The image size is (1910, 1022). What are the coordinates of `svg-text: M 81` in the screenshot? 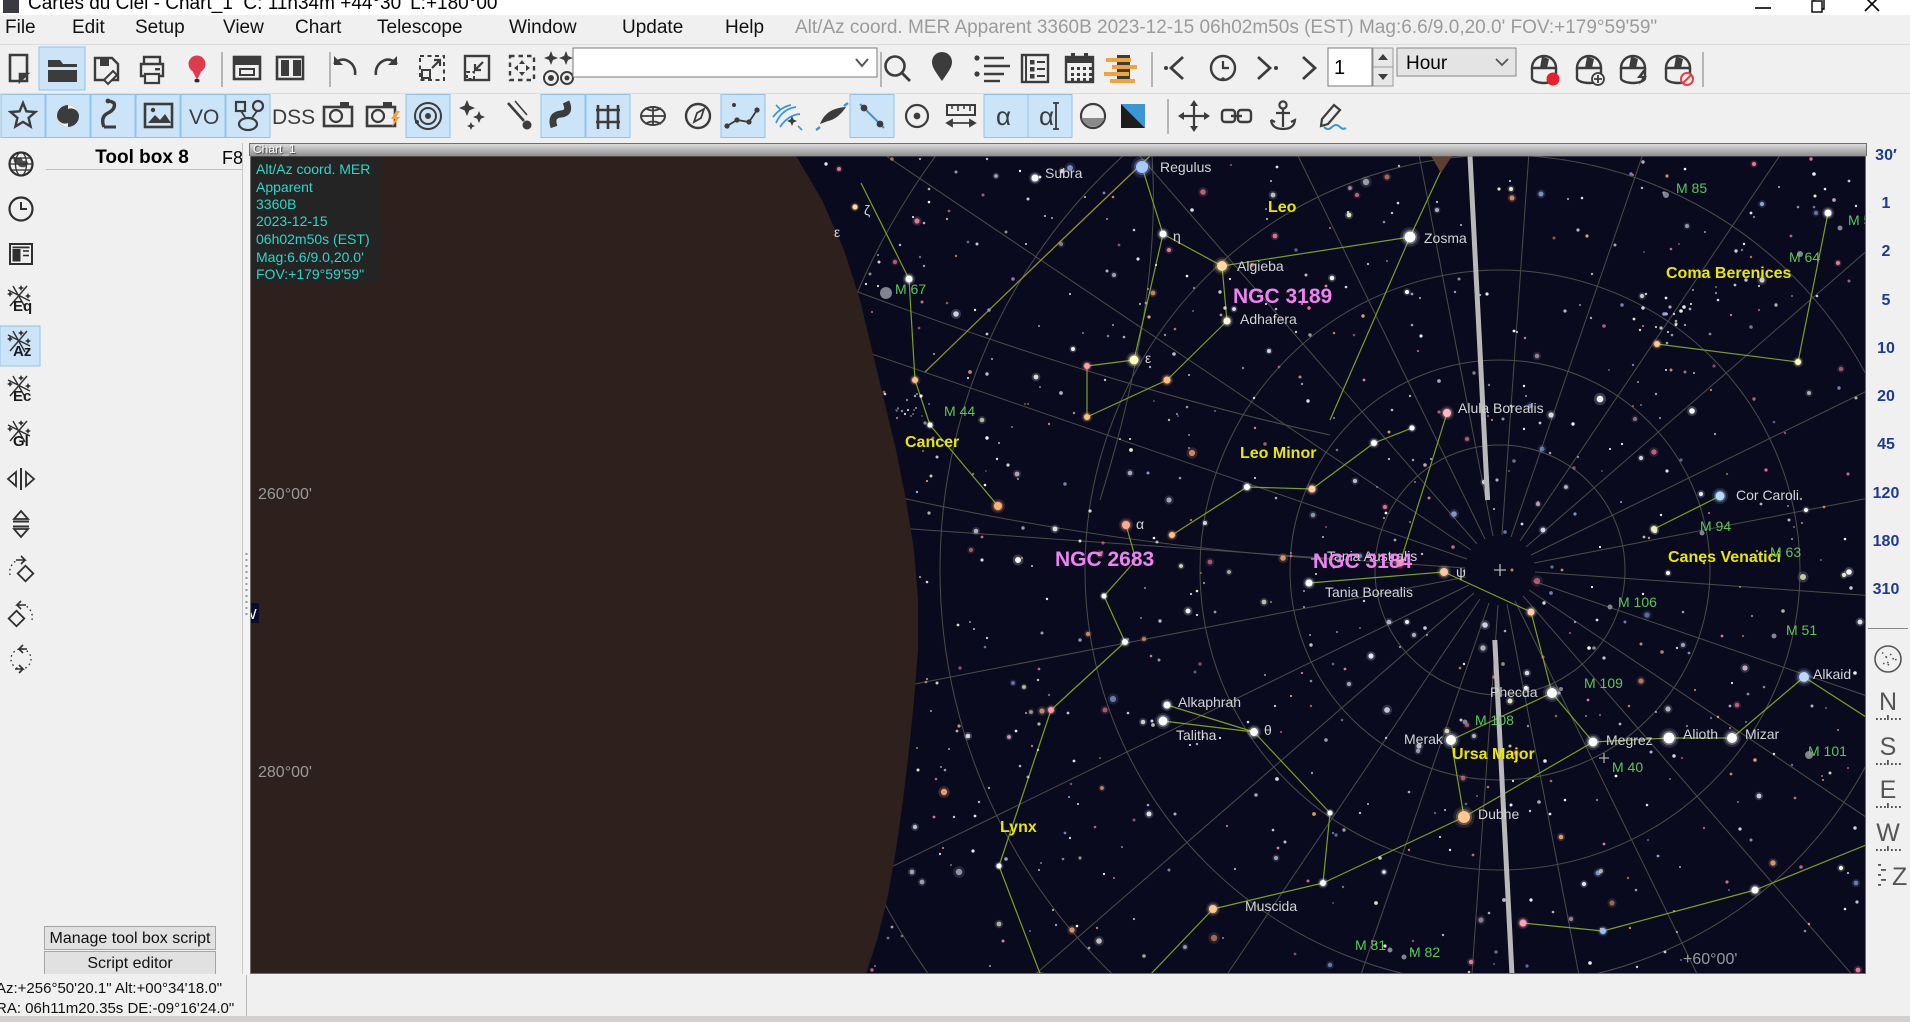 It's located at (1370, 945).